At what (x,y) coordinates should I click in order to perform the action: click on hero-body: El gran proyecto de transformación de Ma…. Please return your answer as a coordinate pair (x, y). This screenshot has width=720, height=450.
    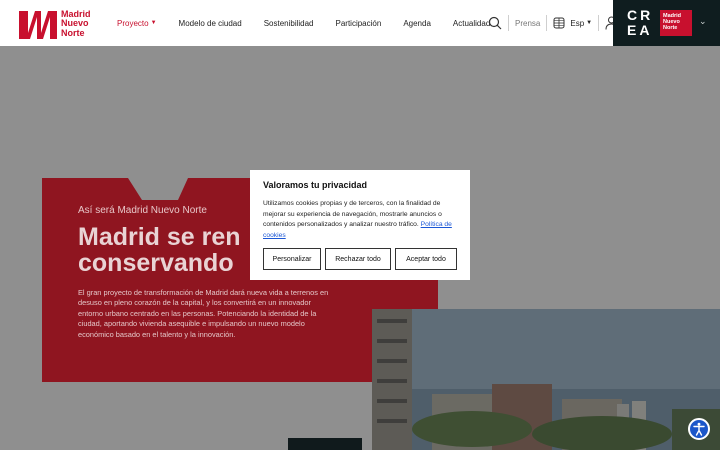
    Looking at the image, I should click on (203, 313).